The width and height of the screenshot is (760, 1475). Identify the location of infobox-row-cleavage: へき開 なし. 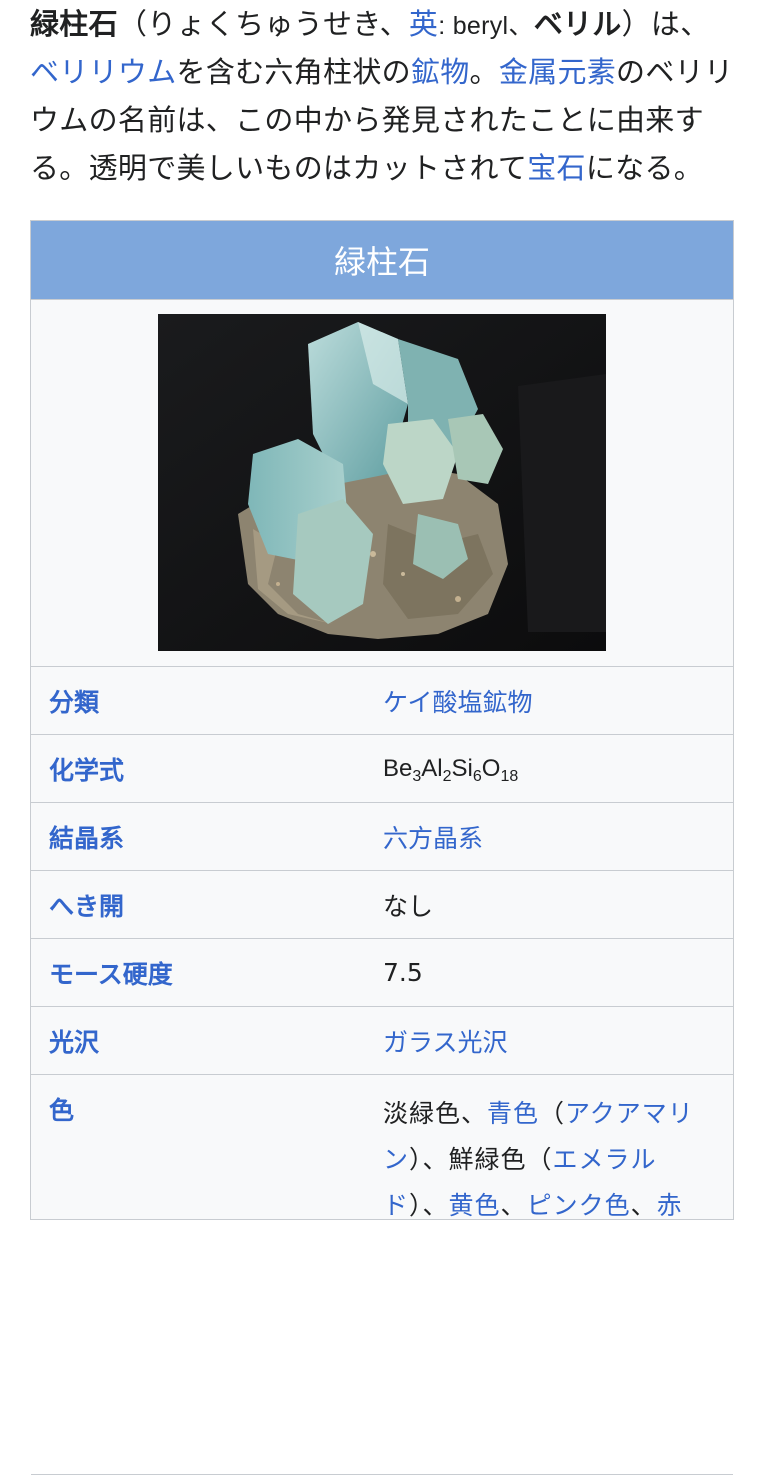
(382, 905).